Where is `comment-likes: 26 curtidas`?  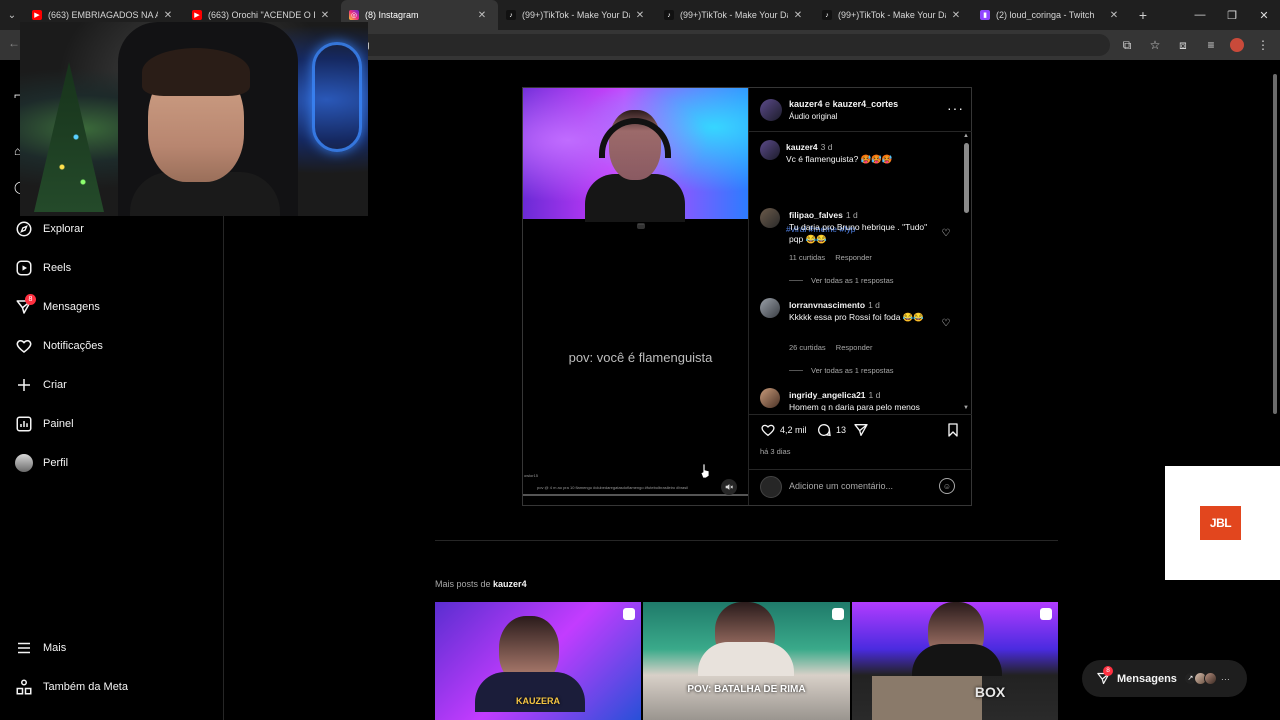
comment-likes: 26 curtidas is located at coordinates (807, 347).